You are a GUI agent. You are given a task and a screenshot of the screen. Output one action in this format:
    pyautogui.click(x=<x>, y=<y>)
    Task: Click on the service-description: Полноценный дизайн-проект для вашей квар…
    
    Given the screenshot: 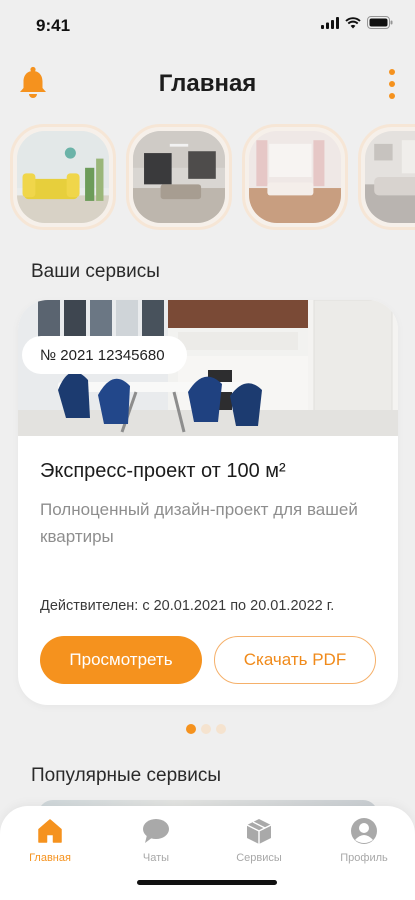 What is the action you would take?
    pyautogui.click(x=199, y=523)
    